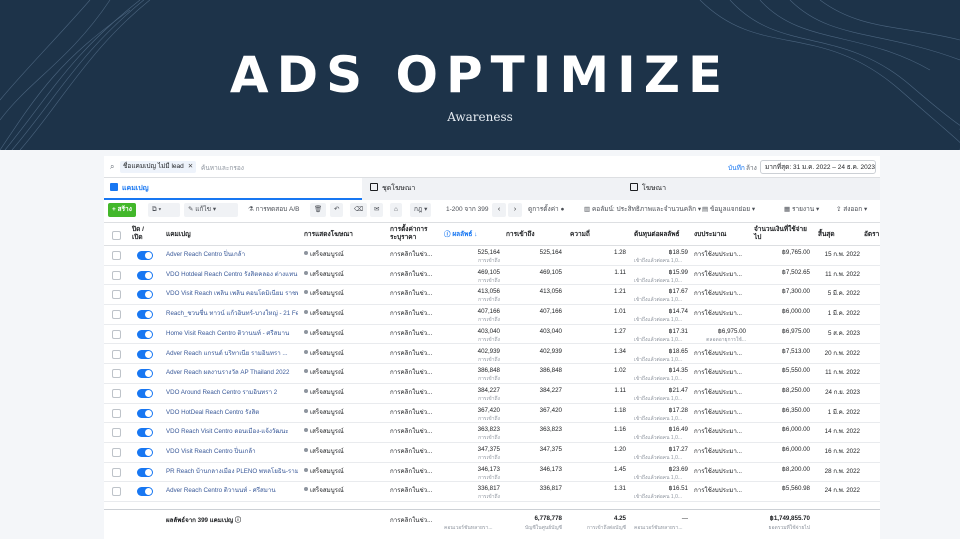  I want to click on undo-icon: ↶, so click(337, 210).